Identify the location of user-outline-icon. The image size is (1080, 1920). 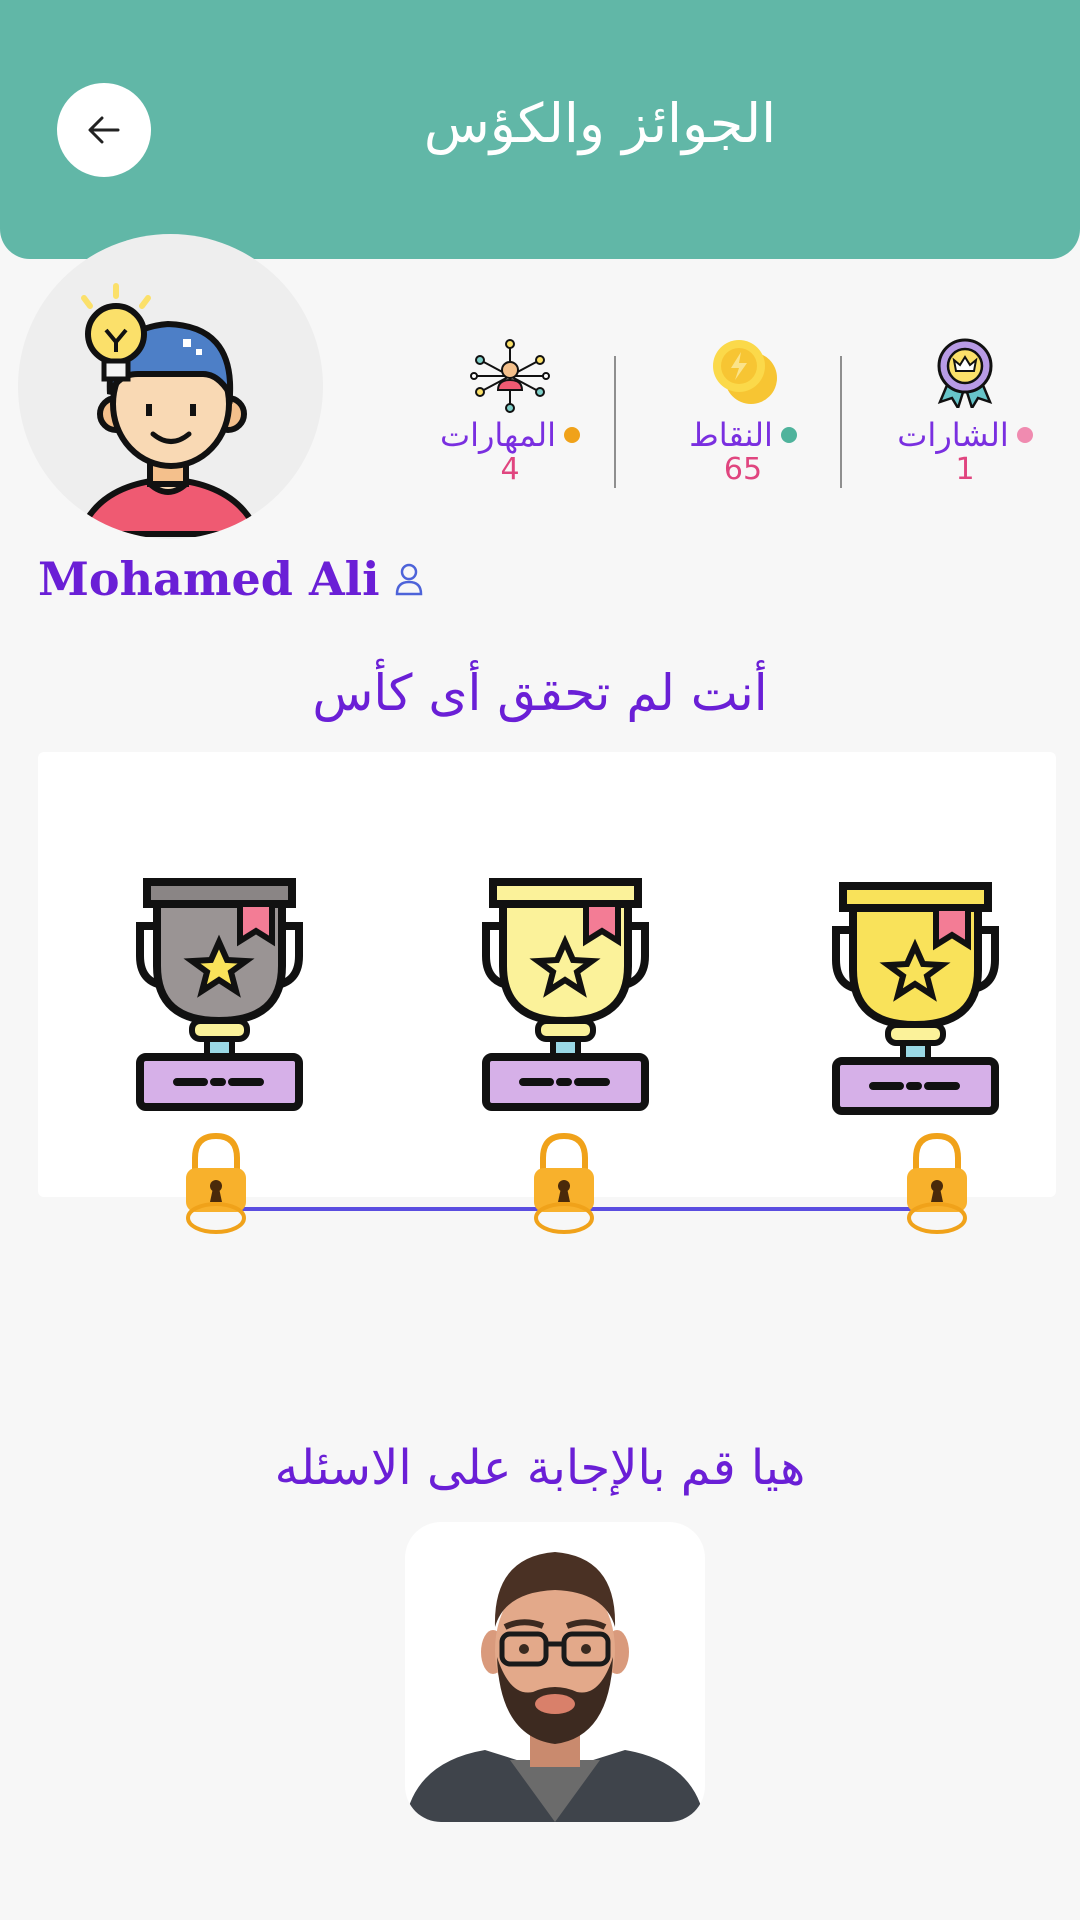
(409, 579).